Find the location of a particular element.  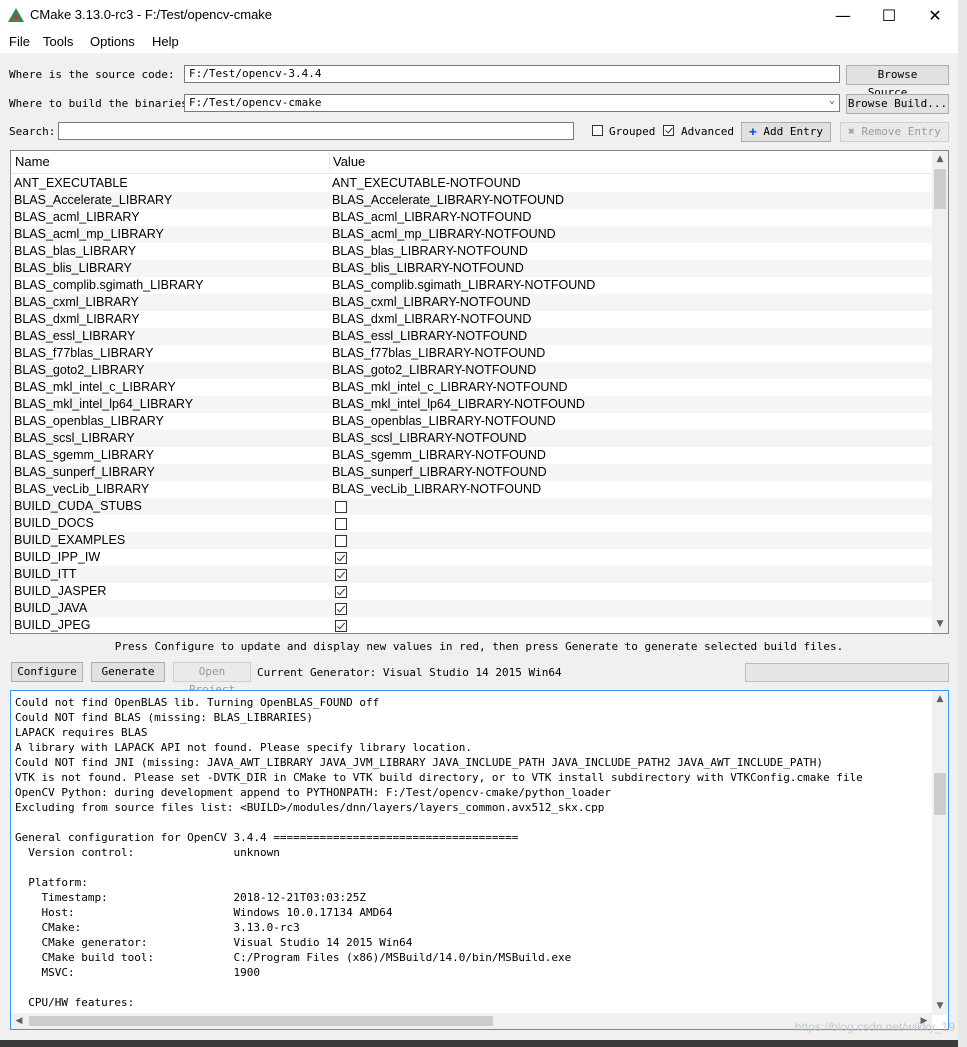

menu-options: Options is located at coordinates (112, 41).